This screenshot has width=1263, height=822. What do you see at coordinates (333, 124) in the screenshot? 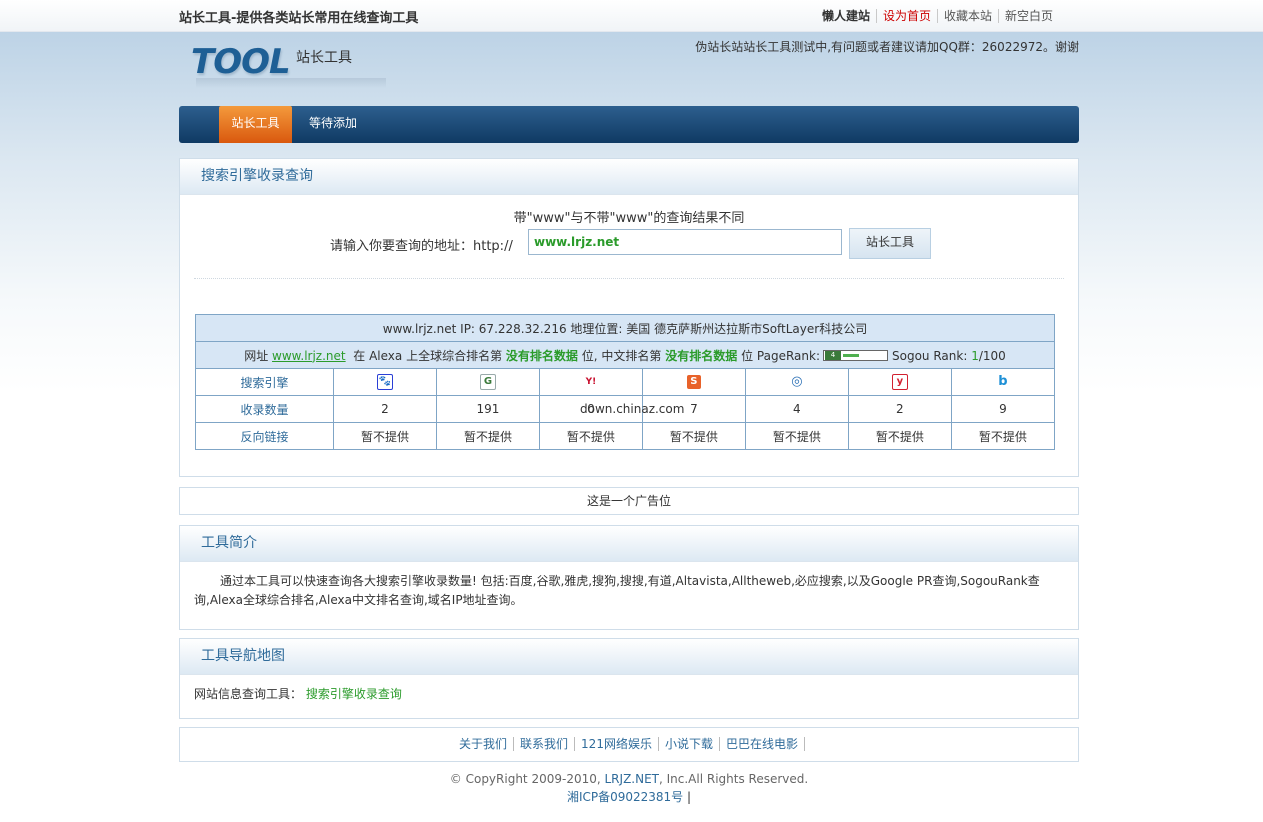
I see `nav-tab-pending: 等待添加` at bounding box center [333, 124].